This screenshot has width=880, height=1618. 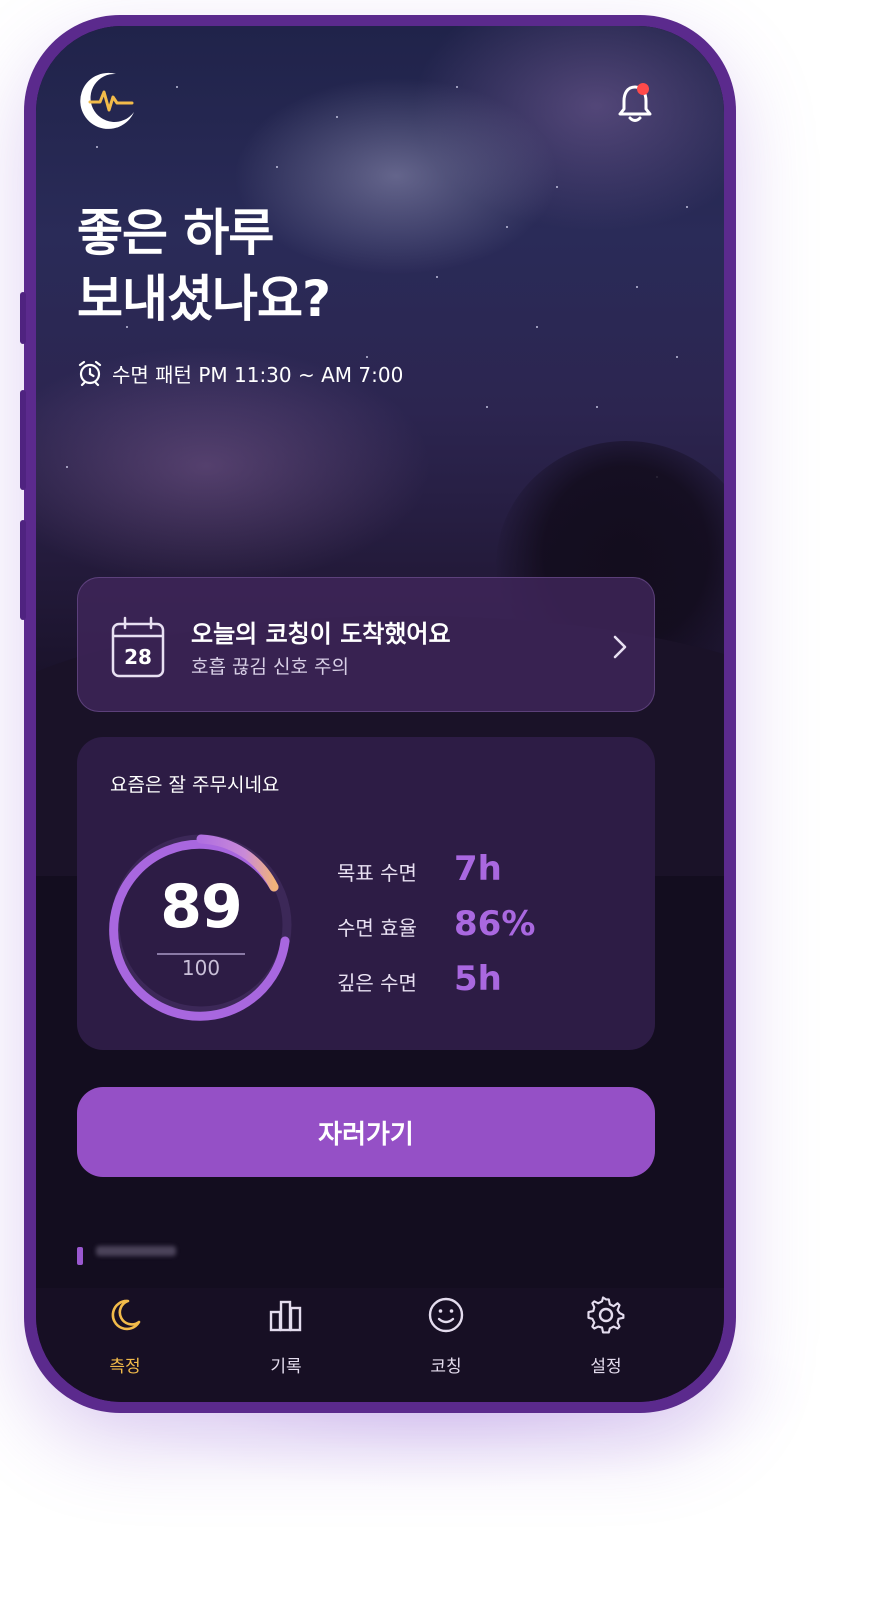 What do you see at coordinates (286, 1367) in the screenshot?
I see `tab-label-history: 기록` at bounding box center [286, 1367].